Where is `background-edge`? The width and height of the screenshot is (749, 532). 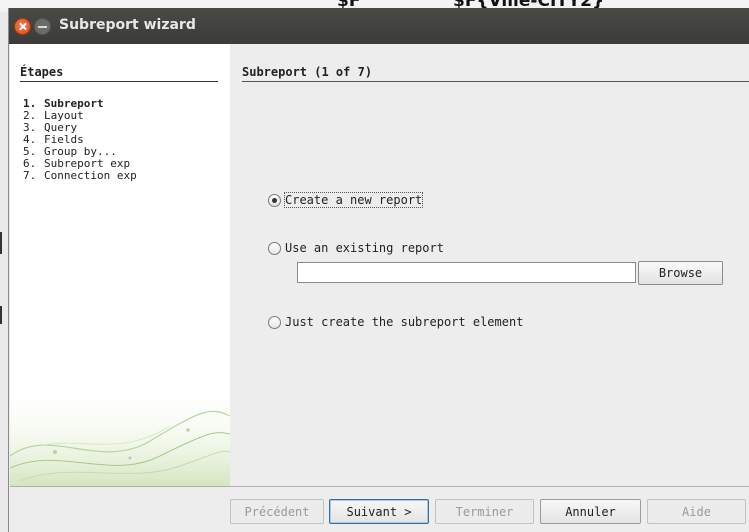
background-edge is located at coordinates (4, 272).